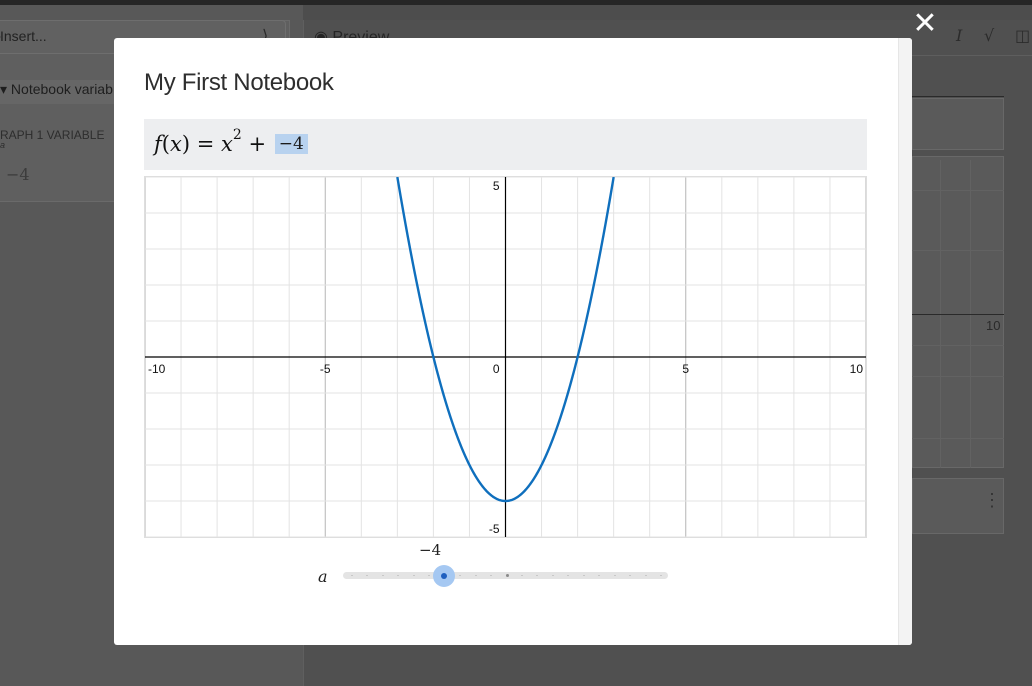 The height and width of the screenshot is (686, 1032). What do you see at coordinates (325, 369) in the screenshot?
I see `x-tick-label: -5` at bounding box center [325, 369].